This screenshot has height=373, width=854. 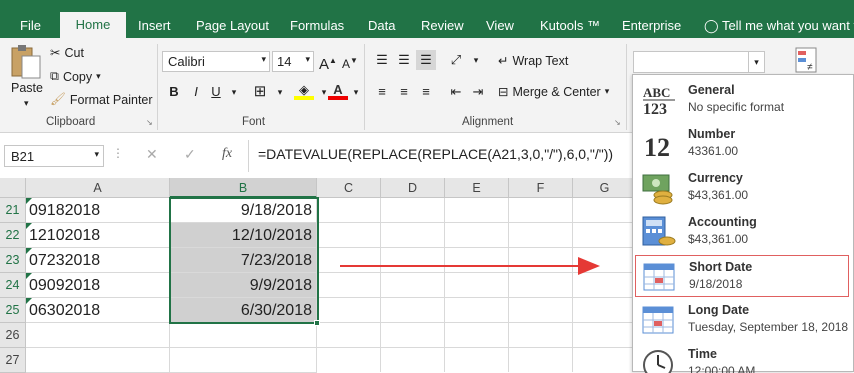 What do you see at coordinates (13, 285) in the screenshot?
I see `row-header: 24` at bounding box center [13, 285].